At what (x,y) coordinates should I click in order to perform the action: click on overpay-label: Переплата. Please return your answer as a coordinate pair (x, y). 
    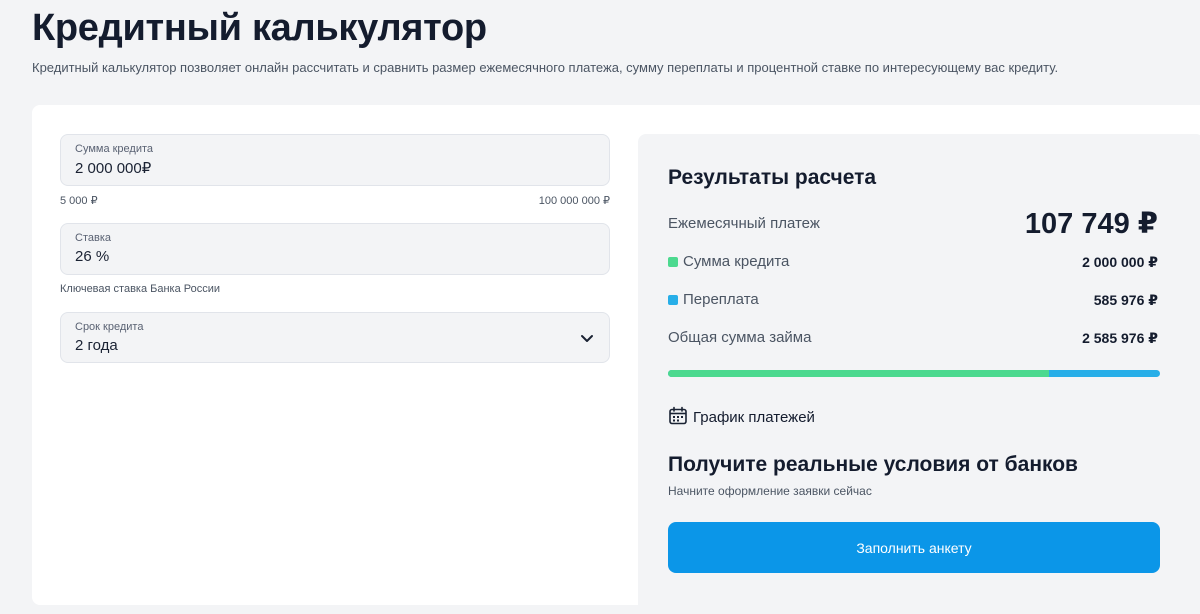
    Looking at the image, I should click on (721, 299).